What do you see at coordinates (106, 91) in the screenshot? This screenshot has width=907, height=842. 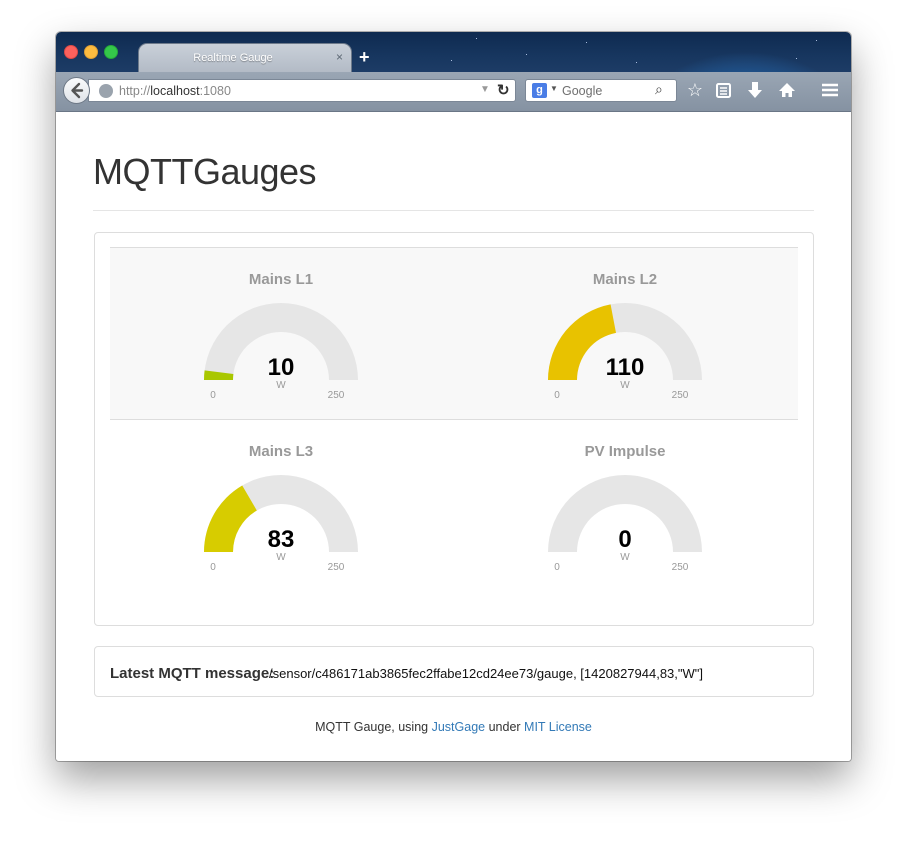 I see `globe-icon` at bounding box center [106, 91].